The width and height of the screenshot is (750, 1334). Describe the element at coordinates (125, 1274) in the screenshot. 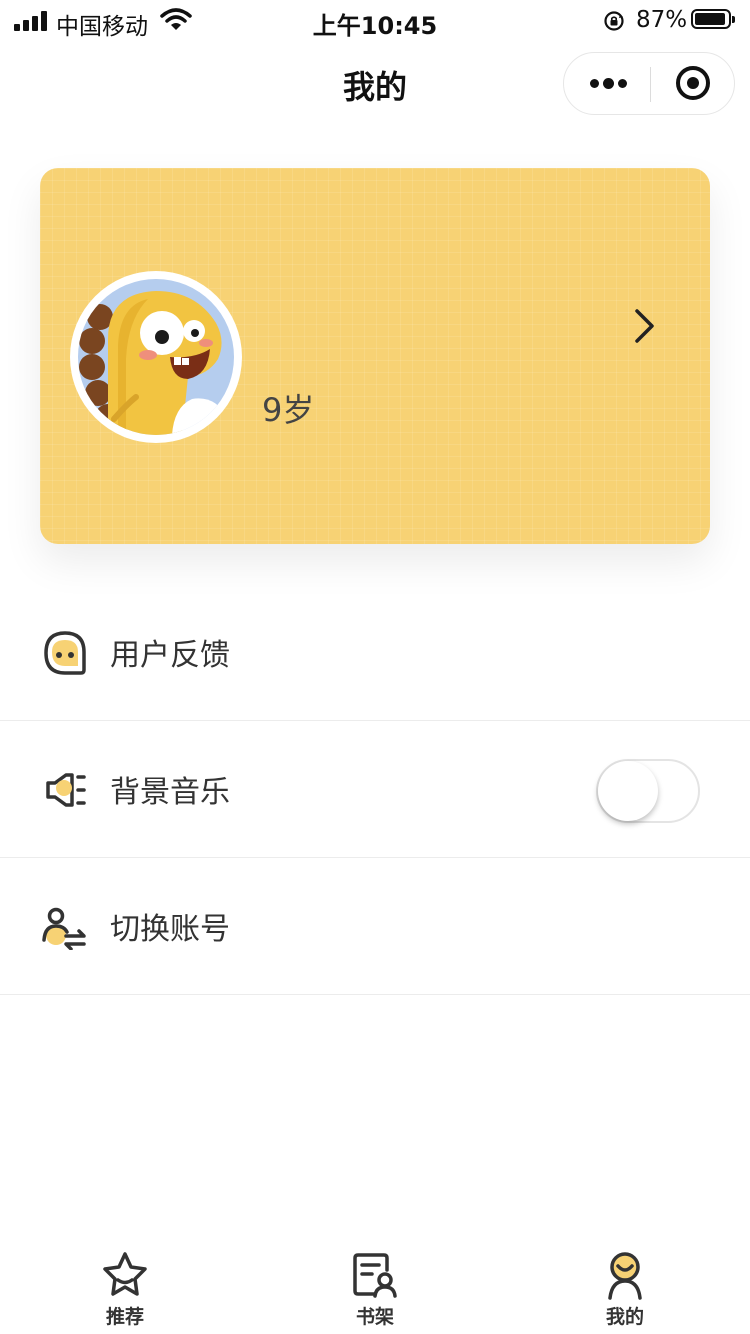

I see `star-icon` at that location.